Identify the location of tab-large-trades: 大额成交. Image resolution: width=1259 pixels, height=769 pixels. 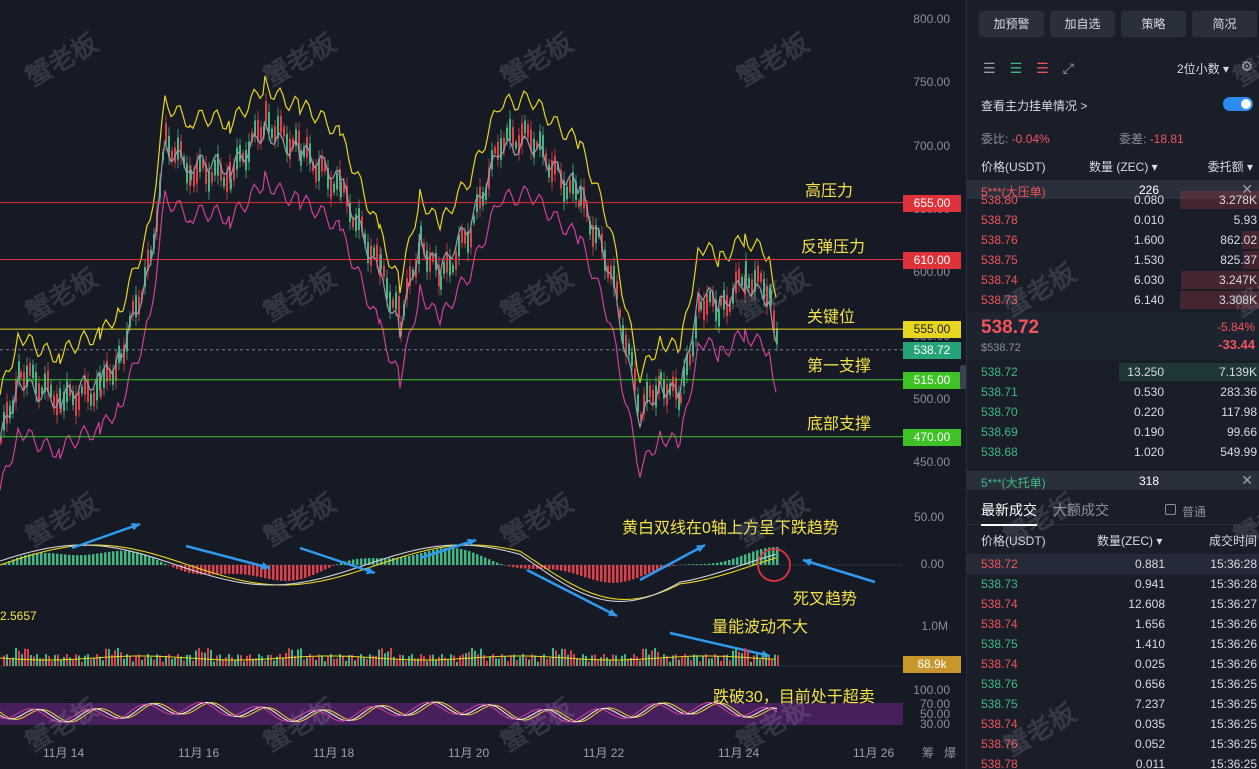
(1081, 510).